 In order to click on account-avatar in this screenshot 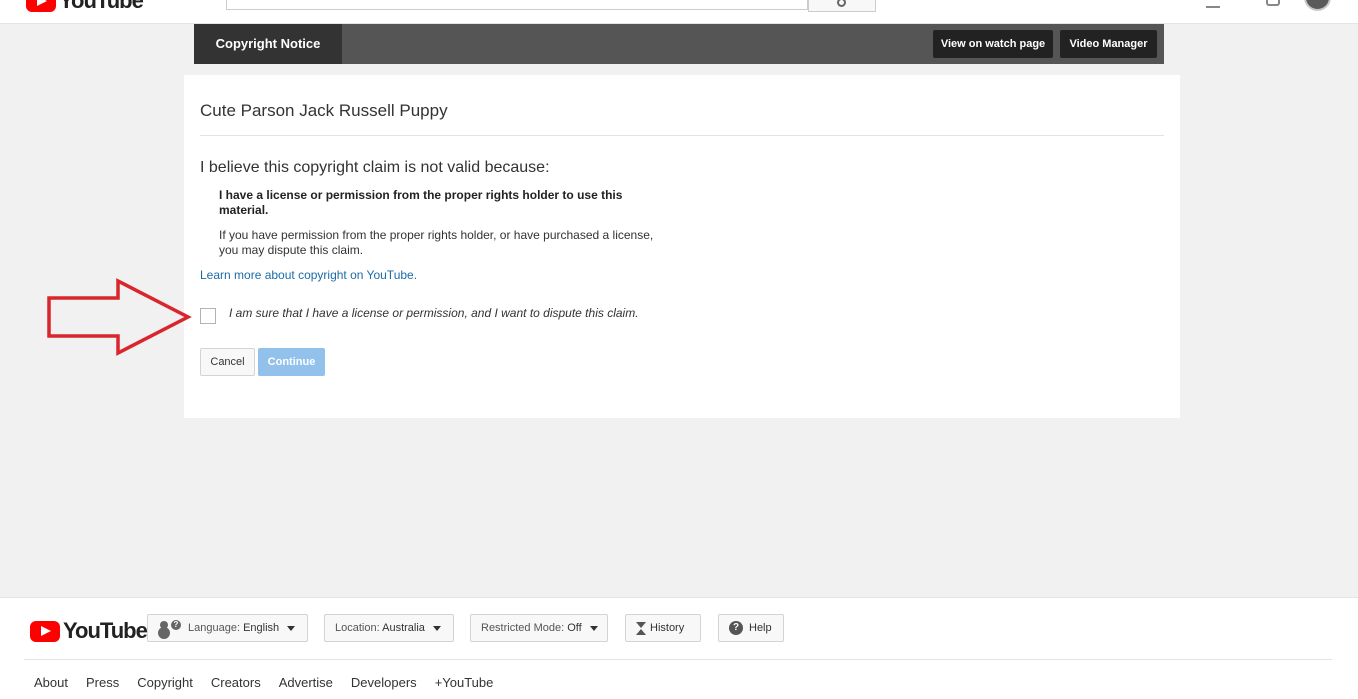, I will do `click(1317, 5)`.